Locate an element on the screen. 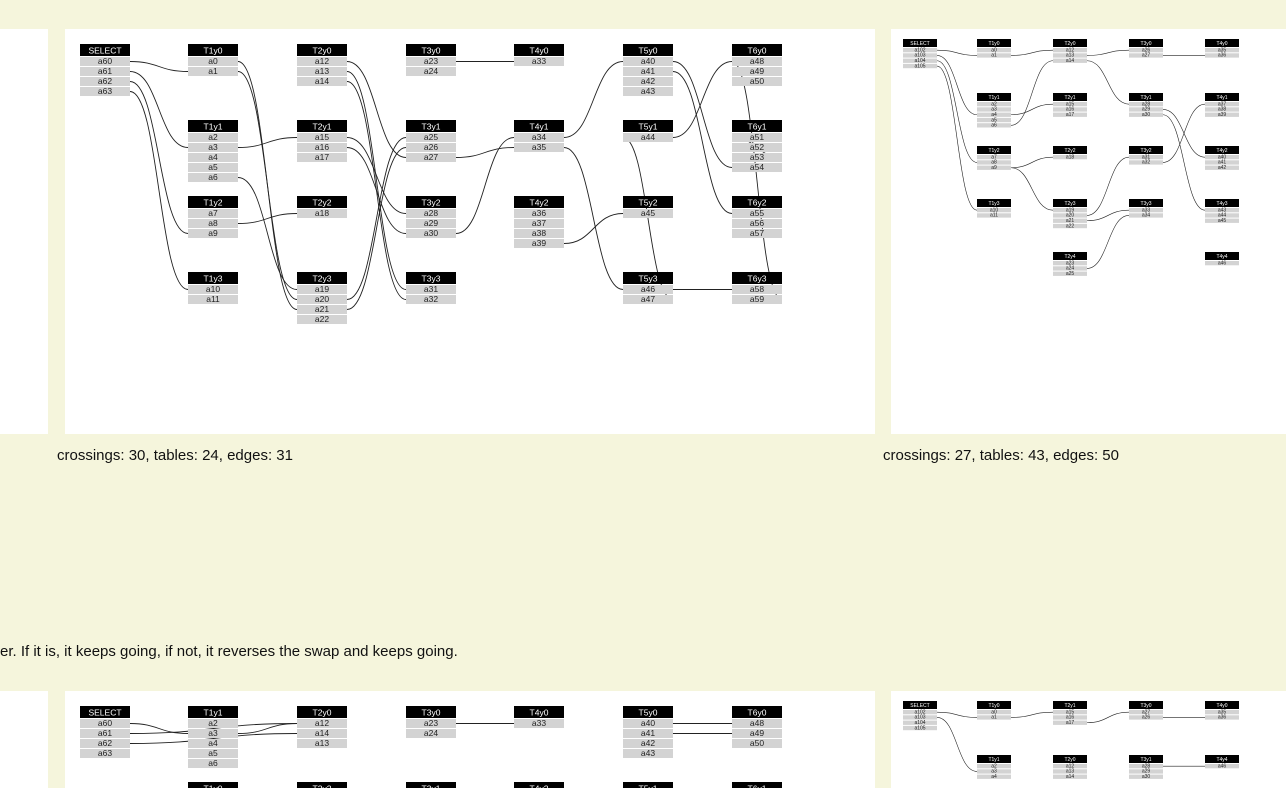 This screenshot has width=1286, height=788. column-name: a47 is located at coordinates (648, 299).